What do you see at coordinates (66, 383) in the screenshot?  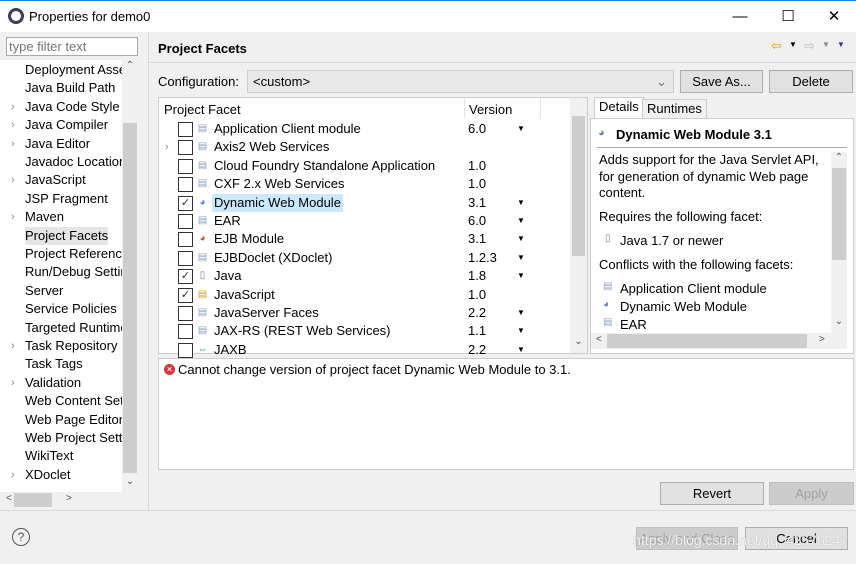 I see `sidebar-item: › Validation` at bounding box center [66, 383].